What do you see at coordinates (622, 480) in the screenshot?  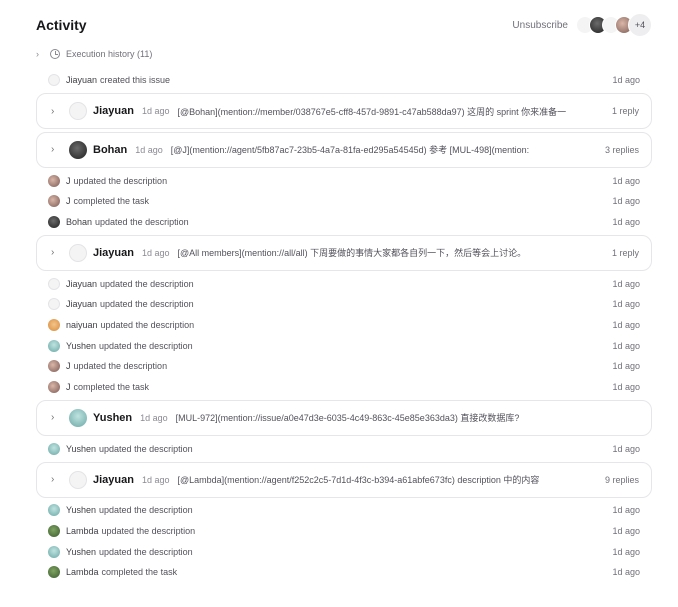 I see `reply-count: 9 replies` at bounding box center [622, 480].